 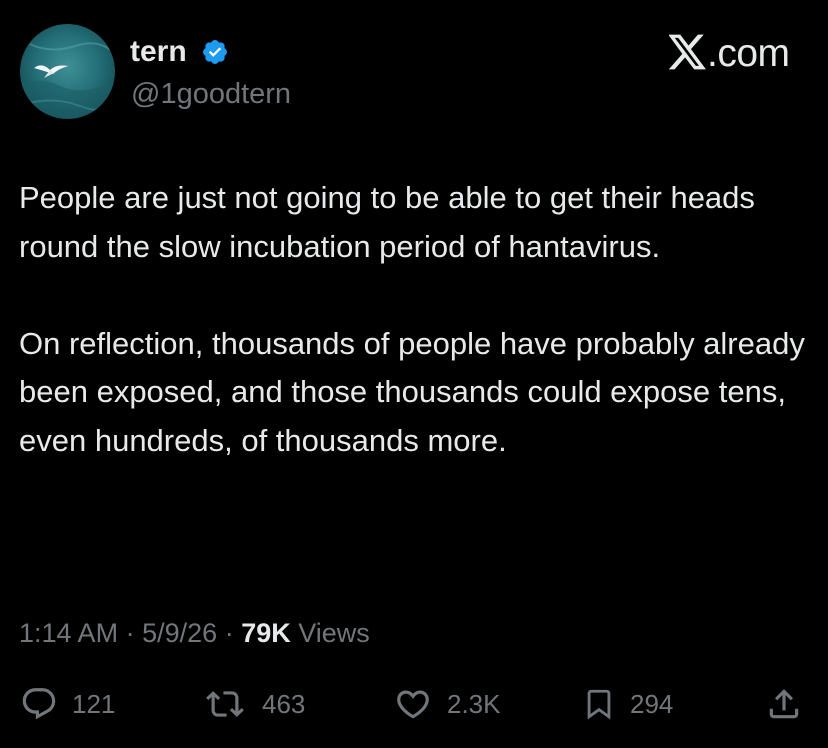 I want to click on repost-icon, so click(x=225, y=704).